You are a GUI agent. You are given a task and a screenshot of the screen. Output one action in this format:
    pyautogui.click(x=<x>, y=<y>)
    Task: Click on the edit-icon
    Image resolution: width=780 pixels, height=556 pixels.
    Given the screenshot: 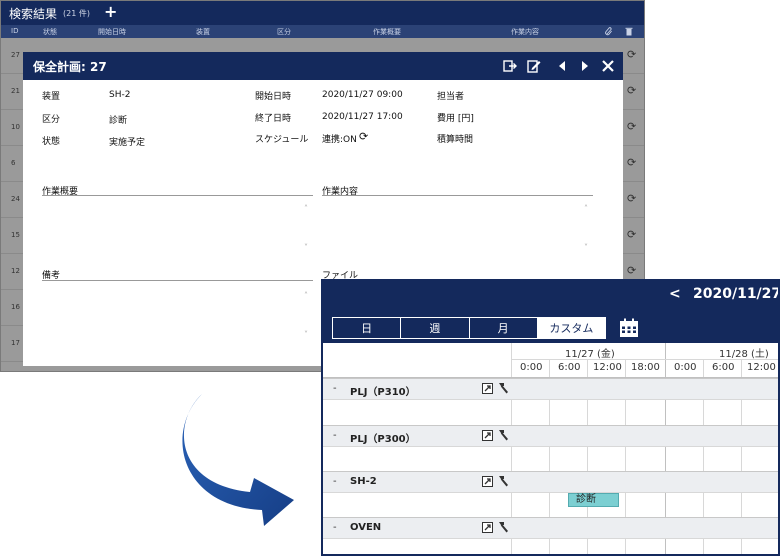 What is the action you would take?
    pyautogui.click(x=534, y=66)
    